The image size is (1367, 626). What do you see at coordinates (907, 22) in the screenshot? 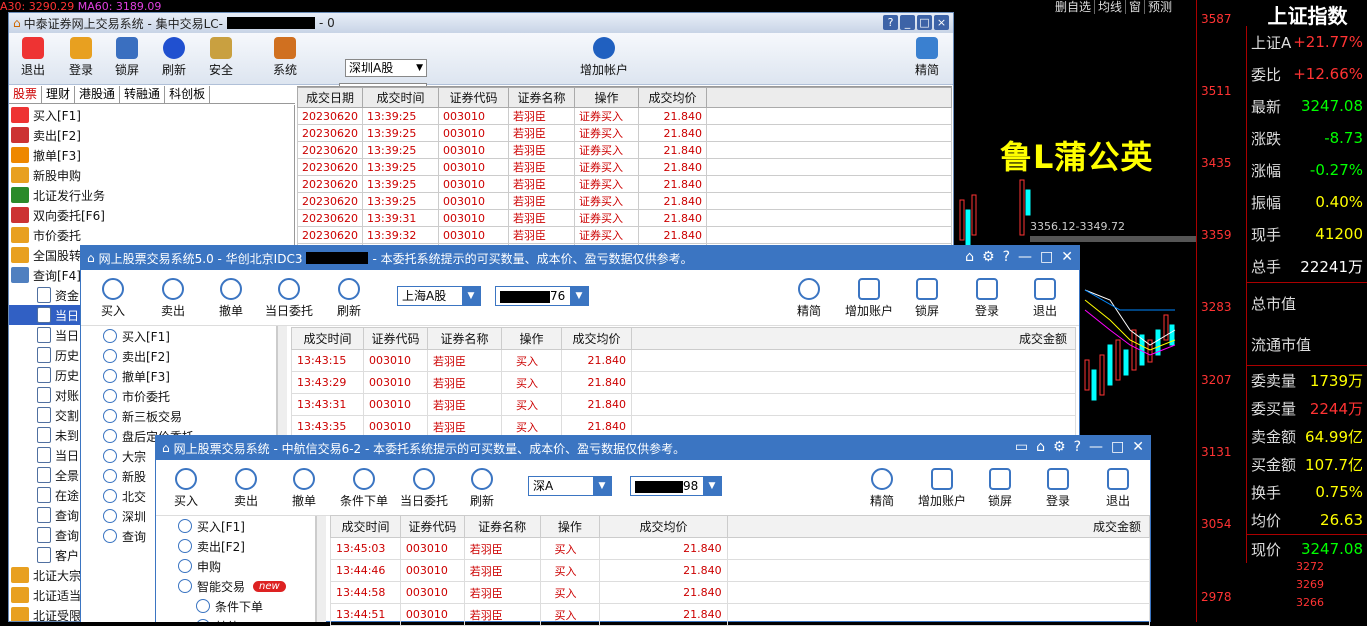
I see `minimize-icon: _` at bounding box center [907, 22].